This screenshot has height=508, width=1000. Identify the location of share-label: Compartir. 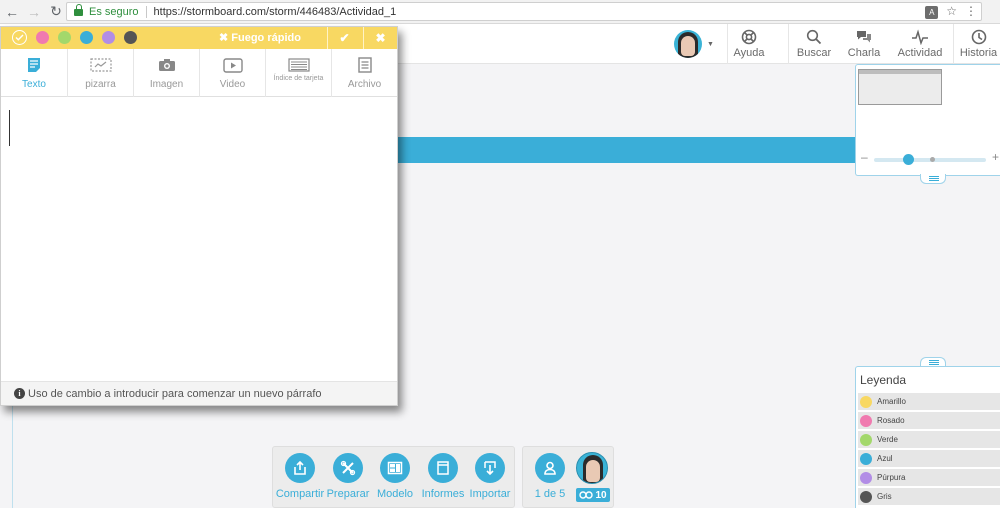
(300, 494).